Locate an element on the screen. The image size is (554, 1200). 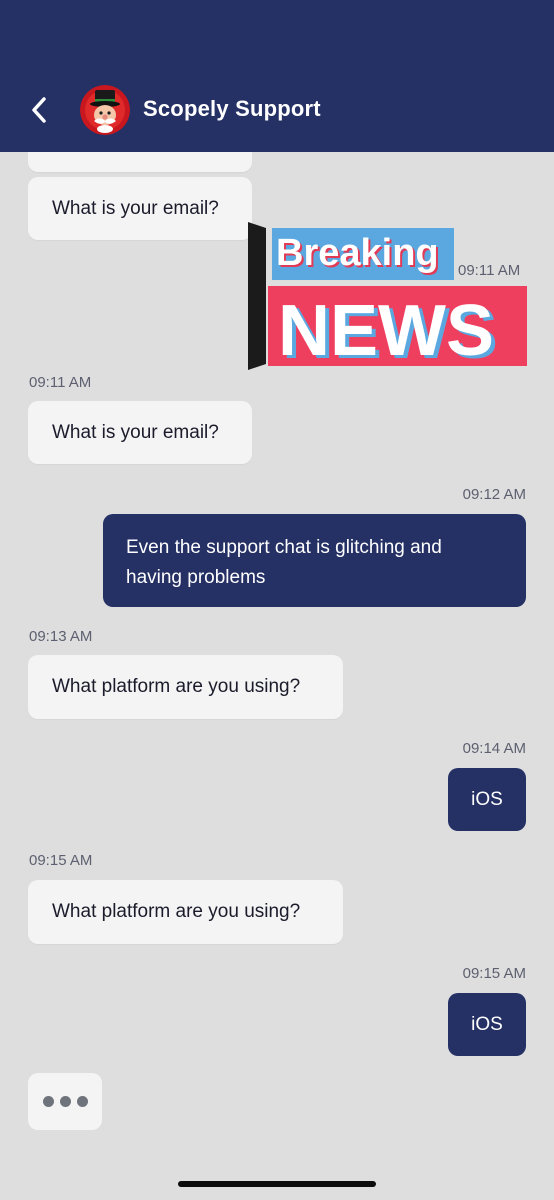
back-button is located at coordinates (40, 110).